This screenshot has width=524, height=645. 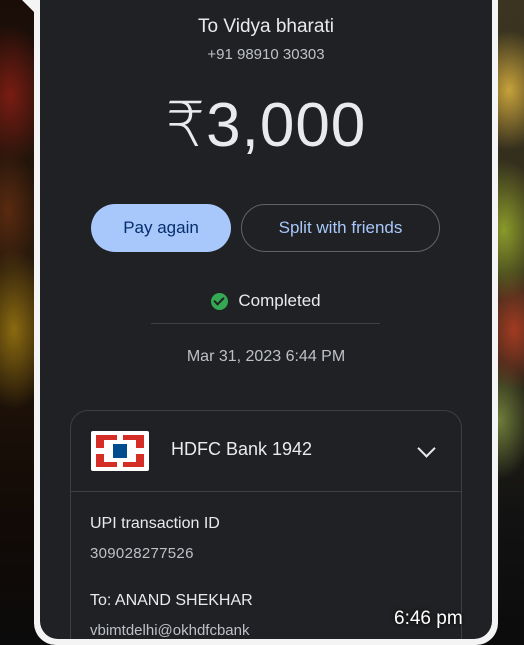 What do you see at coordinates (171, 600) in the screenshot?
I see `payee-name: To: ANAND SHEKHAR` at bounding box center [171, 600].